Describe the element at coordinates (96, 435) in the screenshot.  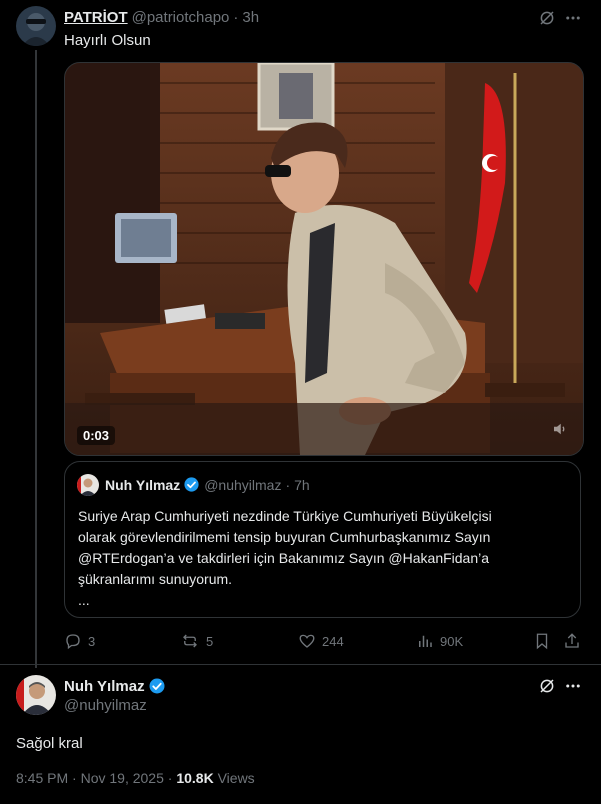
I see `video-timestamp: 0:03` at that location.